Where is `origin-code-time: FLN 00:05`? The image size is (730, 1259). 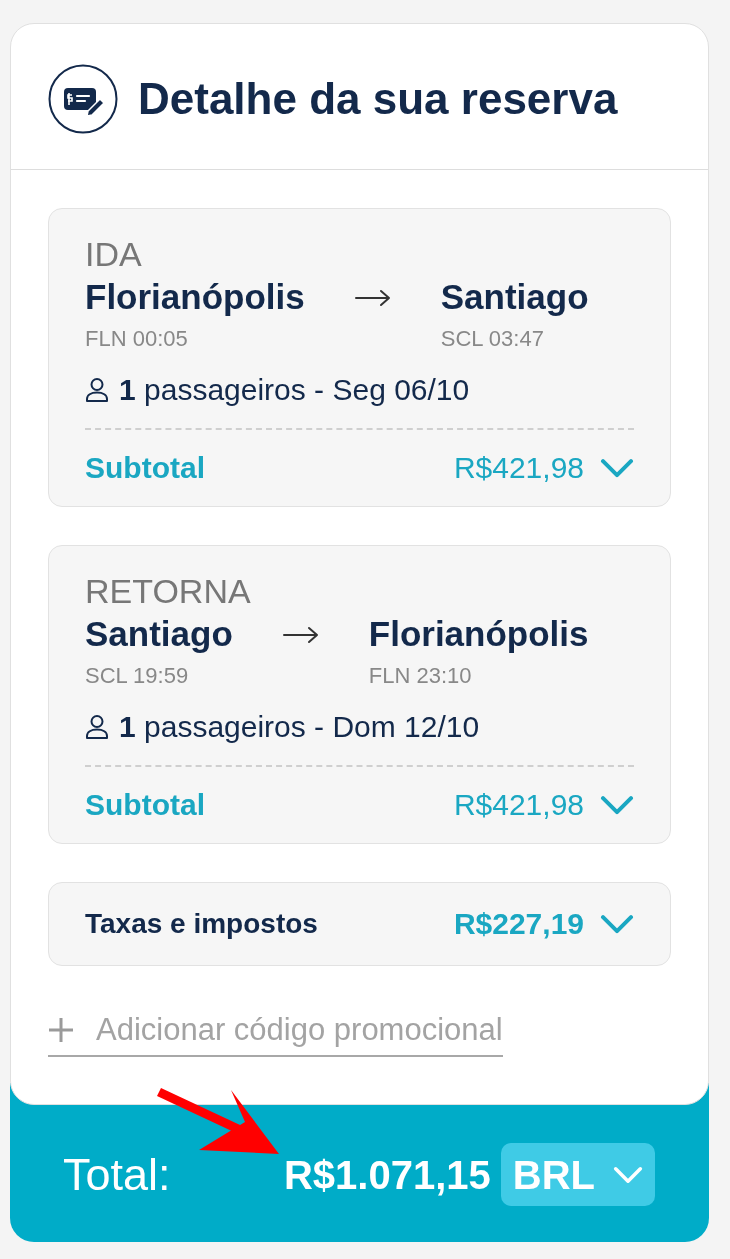 origin-code-time: FLN 00:05 is located at coordinates (137, 339).